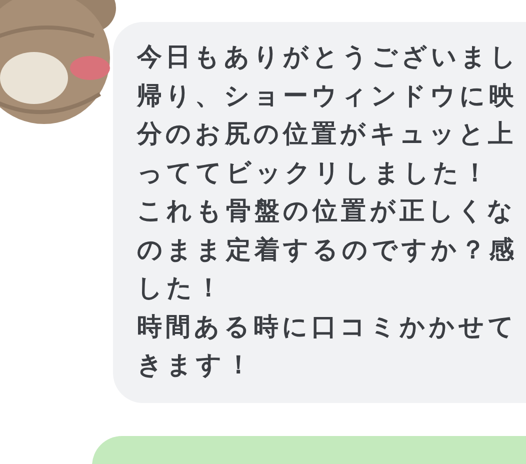 This screenshot has height=464, width=526. Describe the element at coordinates (195, 365) in the screenshot. I see `message-line: きます！` at that location.